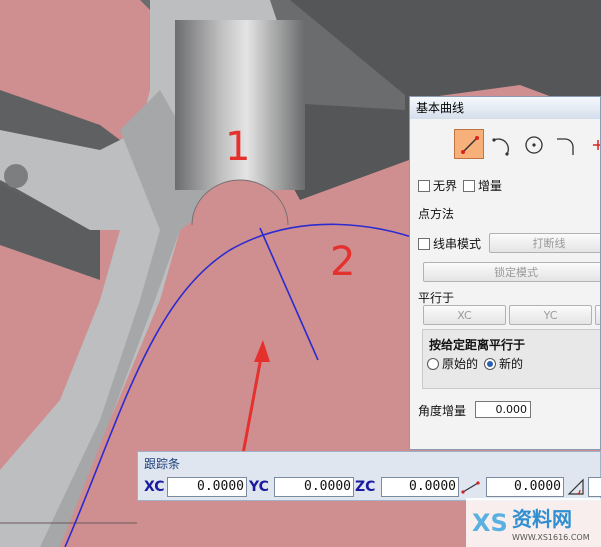 The image size is (601, 547). I want to click on fillet-tool-button, so click(565, 144).